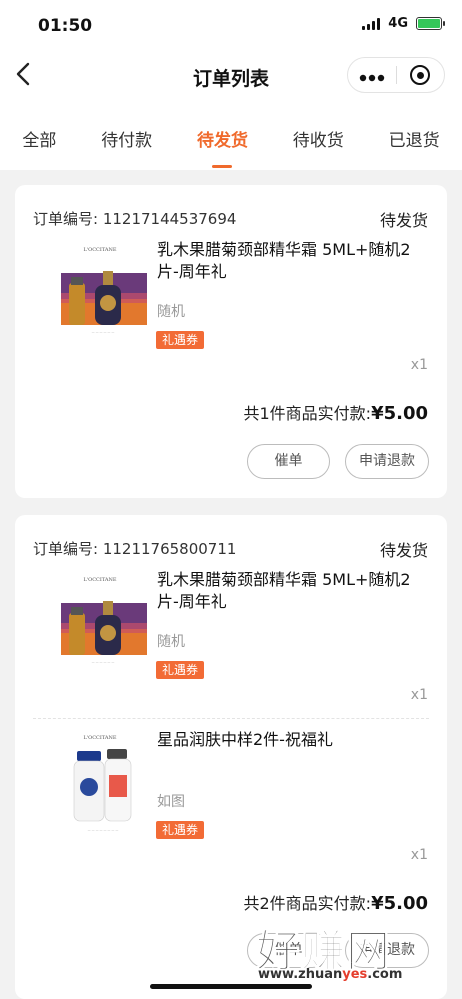  Describe the element at coordinates (231, 537) in the screenshot. I see `order-header: 订单编号: 11211765800711 待发货` at that location.